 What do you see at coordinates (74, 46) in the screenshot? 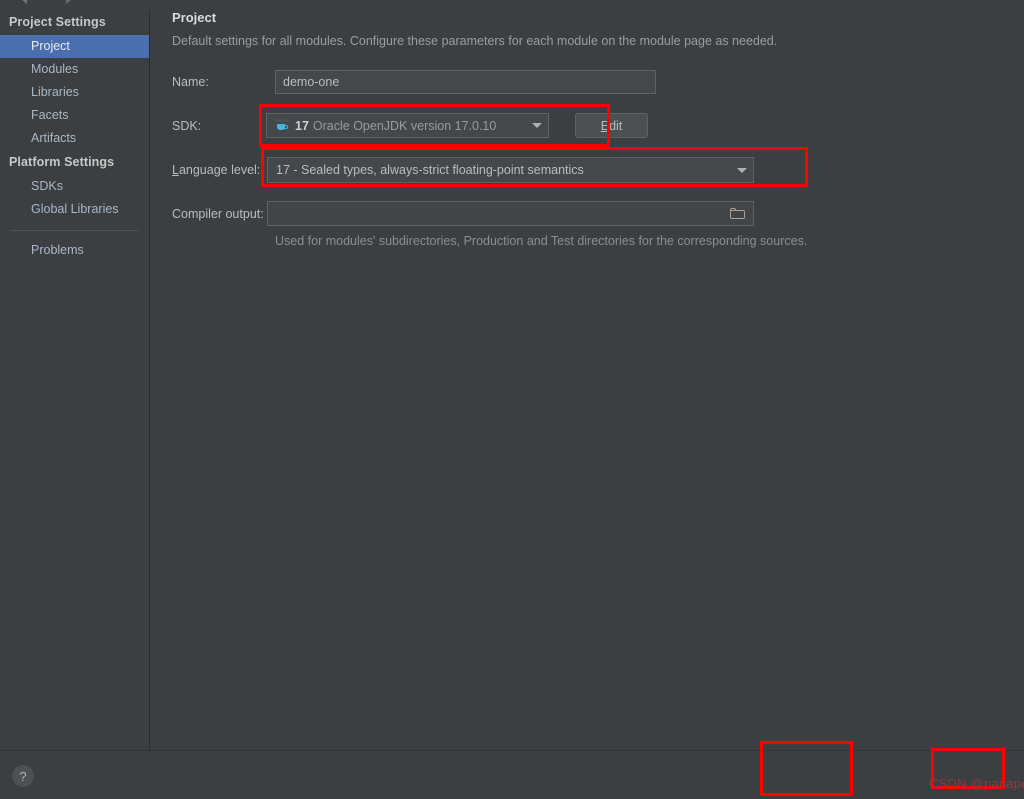
I see `sidebar-item-project: Project` at bounding box center [74, 46].